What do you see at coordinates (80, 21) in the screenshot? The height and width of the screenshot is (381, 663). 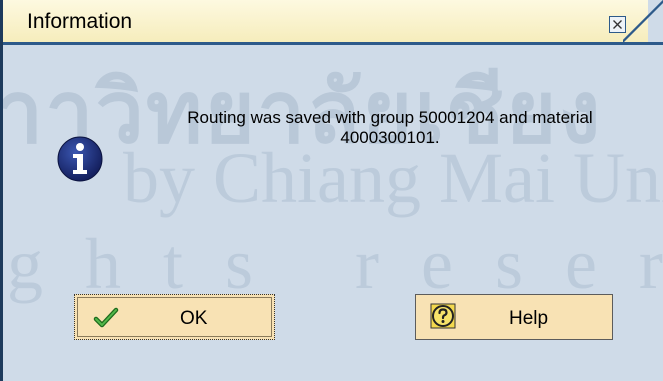 I see `dialog-title: Information` at bounding box center [80, 21].